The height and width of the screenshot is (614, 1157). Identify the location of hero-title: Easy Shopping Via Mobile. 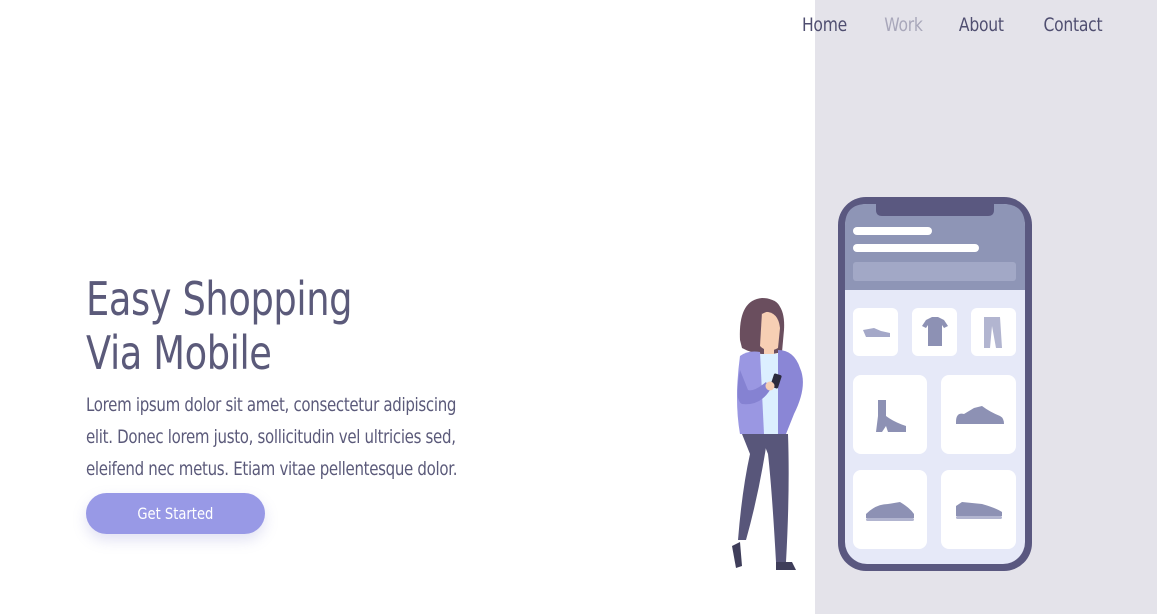
(219, 326).